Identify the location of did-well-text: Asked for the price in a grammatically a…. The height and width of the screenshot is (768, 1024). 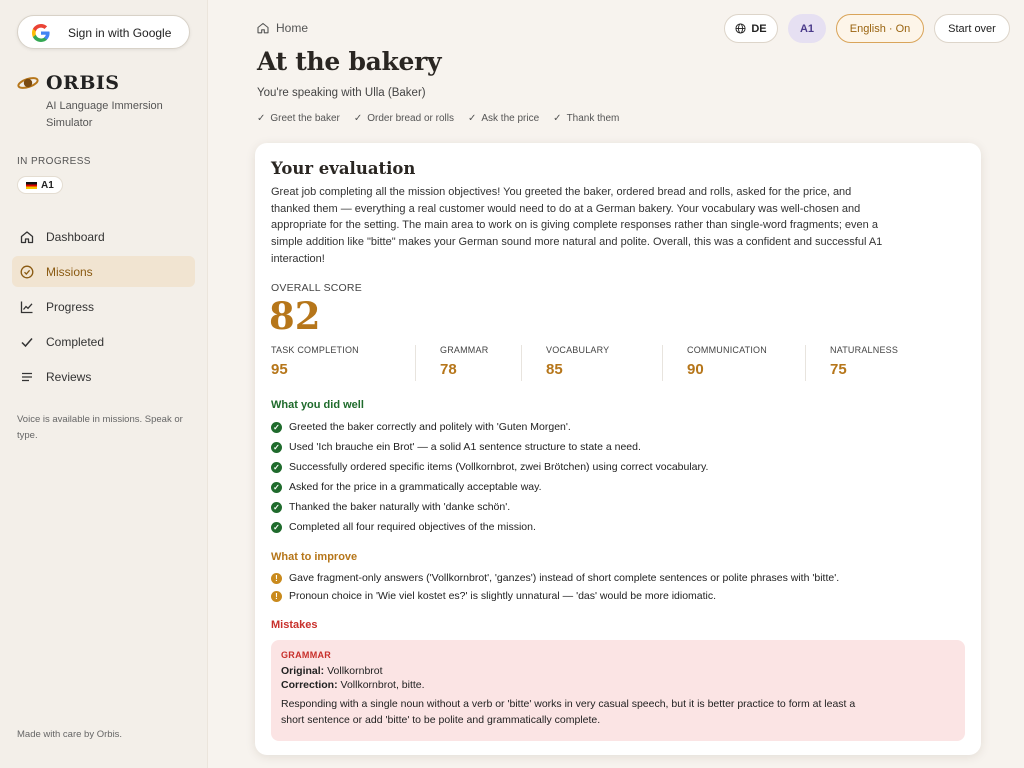
(415, 487).